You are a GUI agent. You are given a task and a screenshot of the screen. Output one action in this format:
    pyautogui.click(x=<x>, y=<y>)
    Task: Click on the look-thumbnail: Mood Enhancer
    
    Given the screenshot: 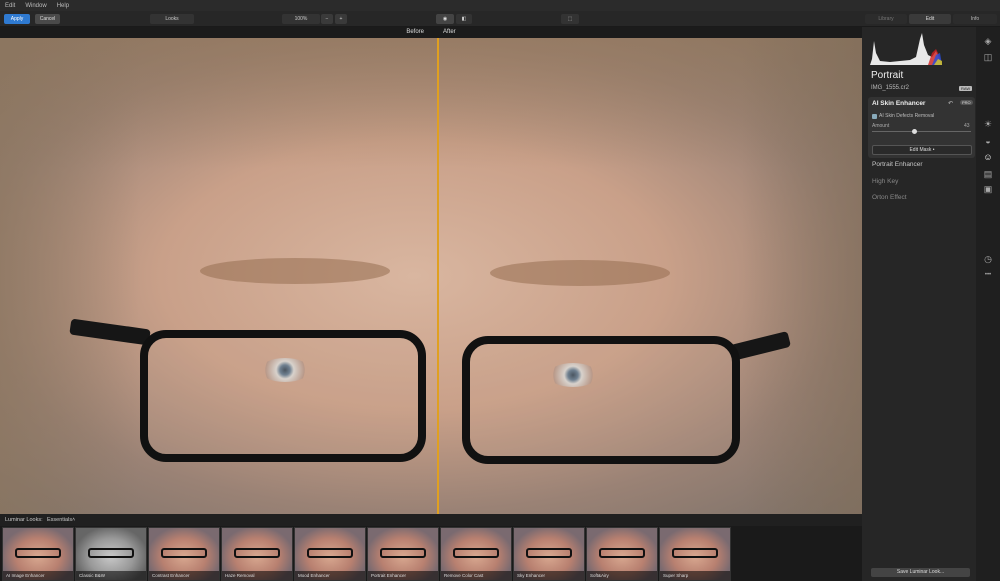 What is the action you would take?
    pyautogui.click(x=330, y=554)
    